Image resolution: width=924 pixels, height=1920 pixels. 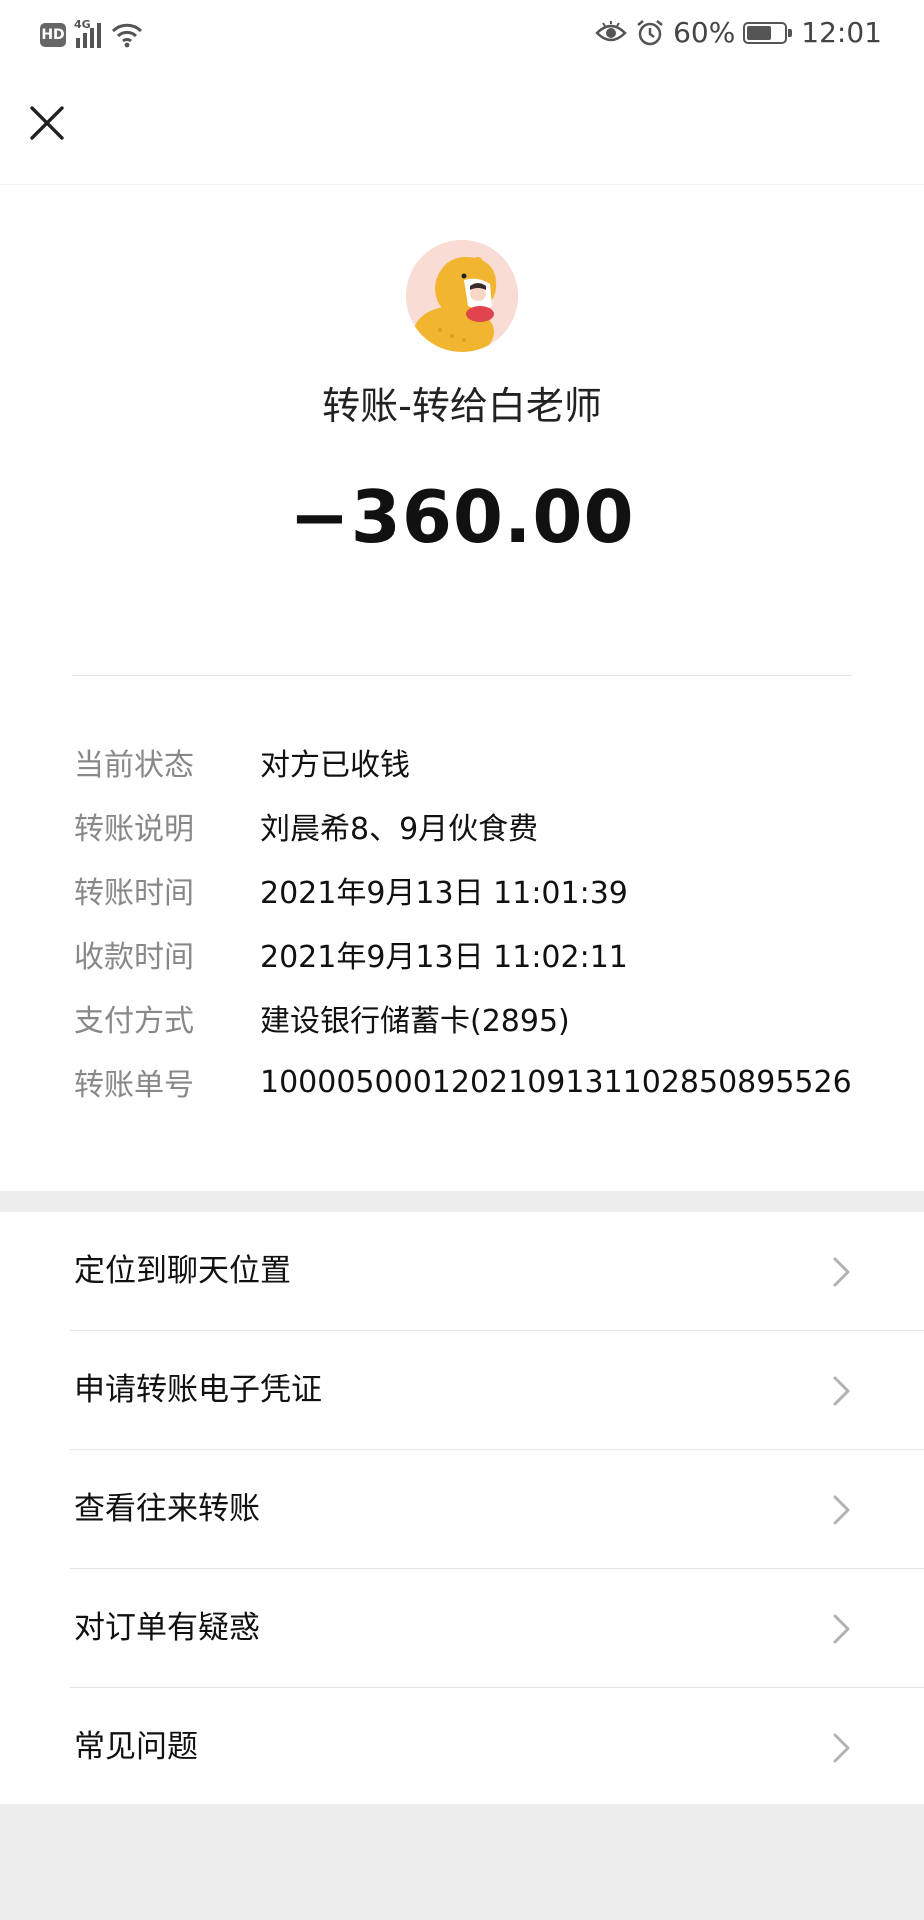 What do you see at coordinates (462, 1747) in the screenshot?
I see `menu-item-faq: 常见问题` at bounding box center [462, 1747].